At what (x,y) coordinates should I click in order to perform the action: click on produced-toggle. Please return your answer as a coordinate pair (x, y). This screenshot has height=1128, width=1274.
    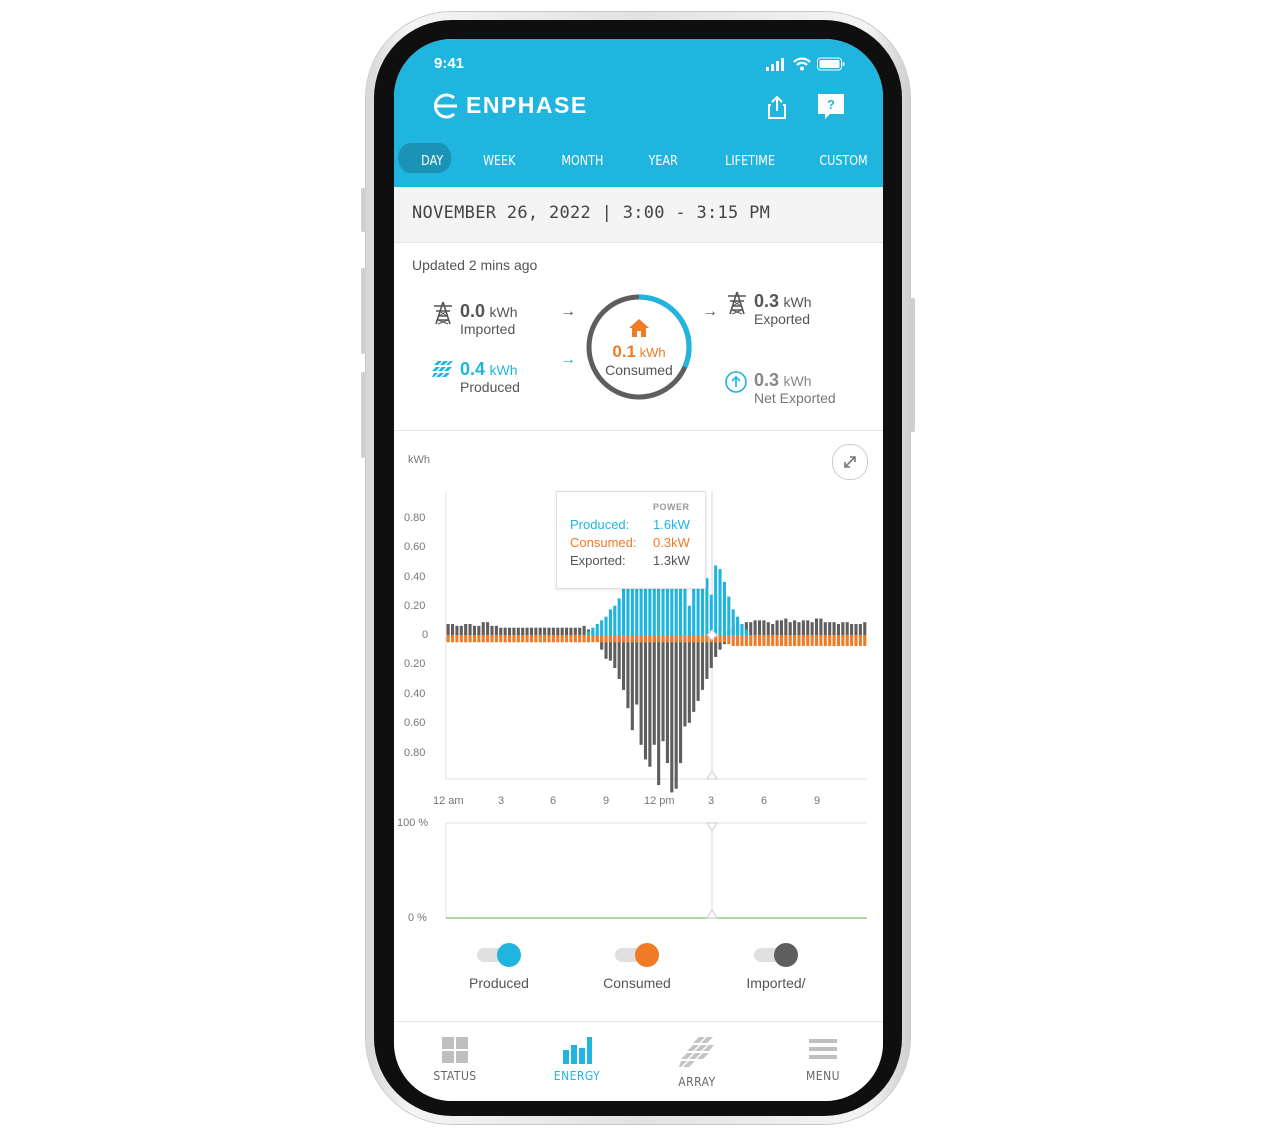
    Looking at the image, I should click on (499, 955).